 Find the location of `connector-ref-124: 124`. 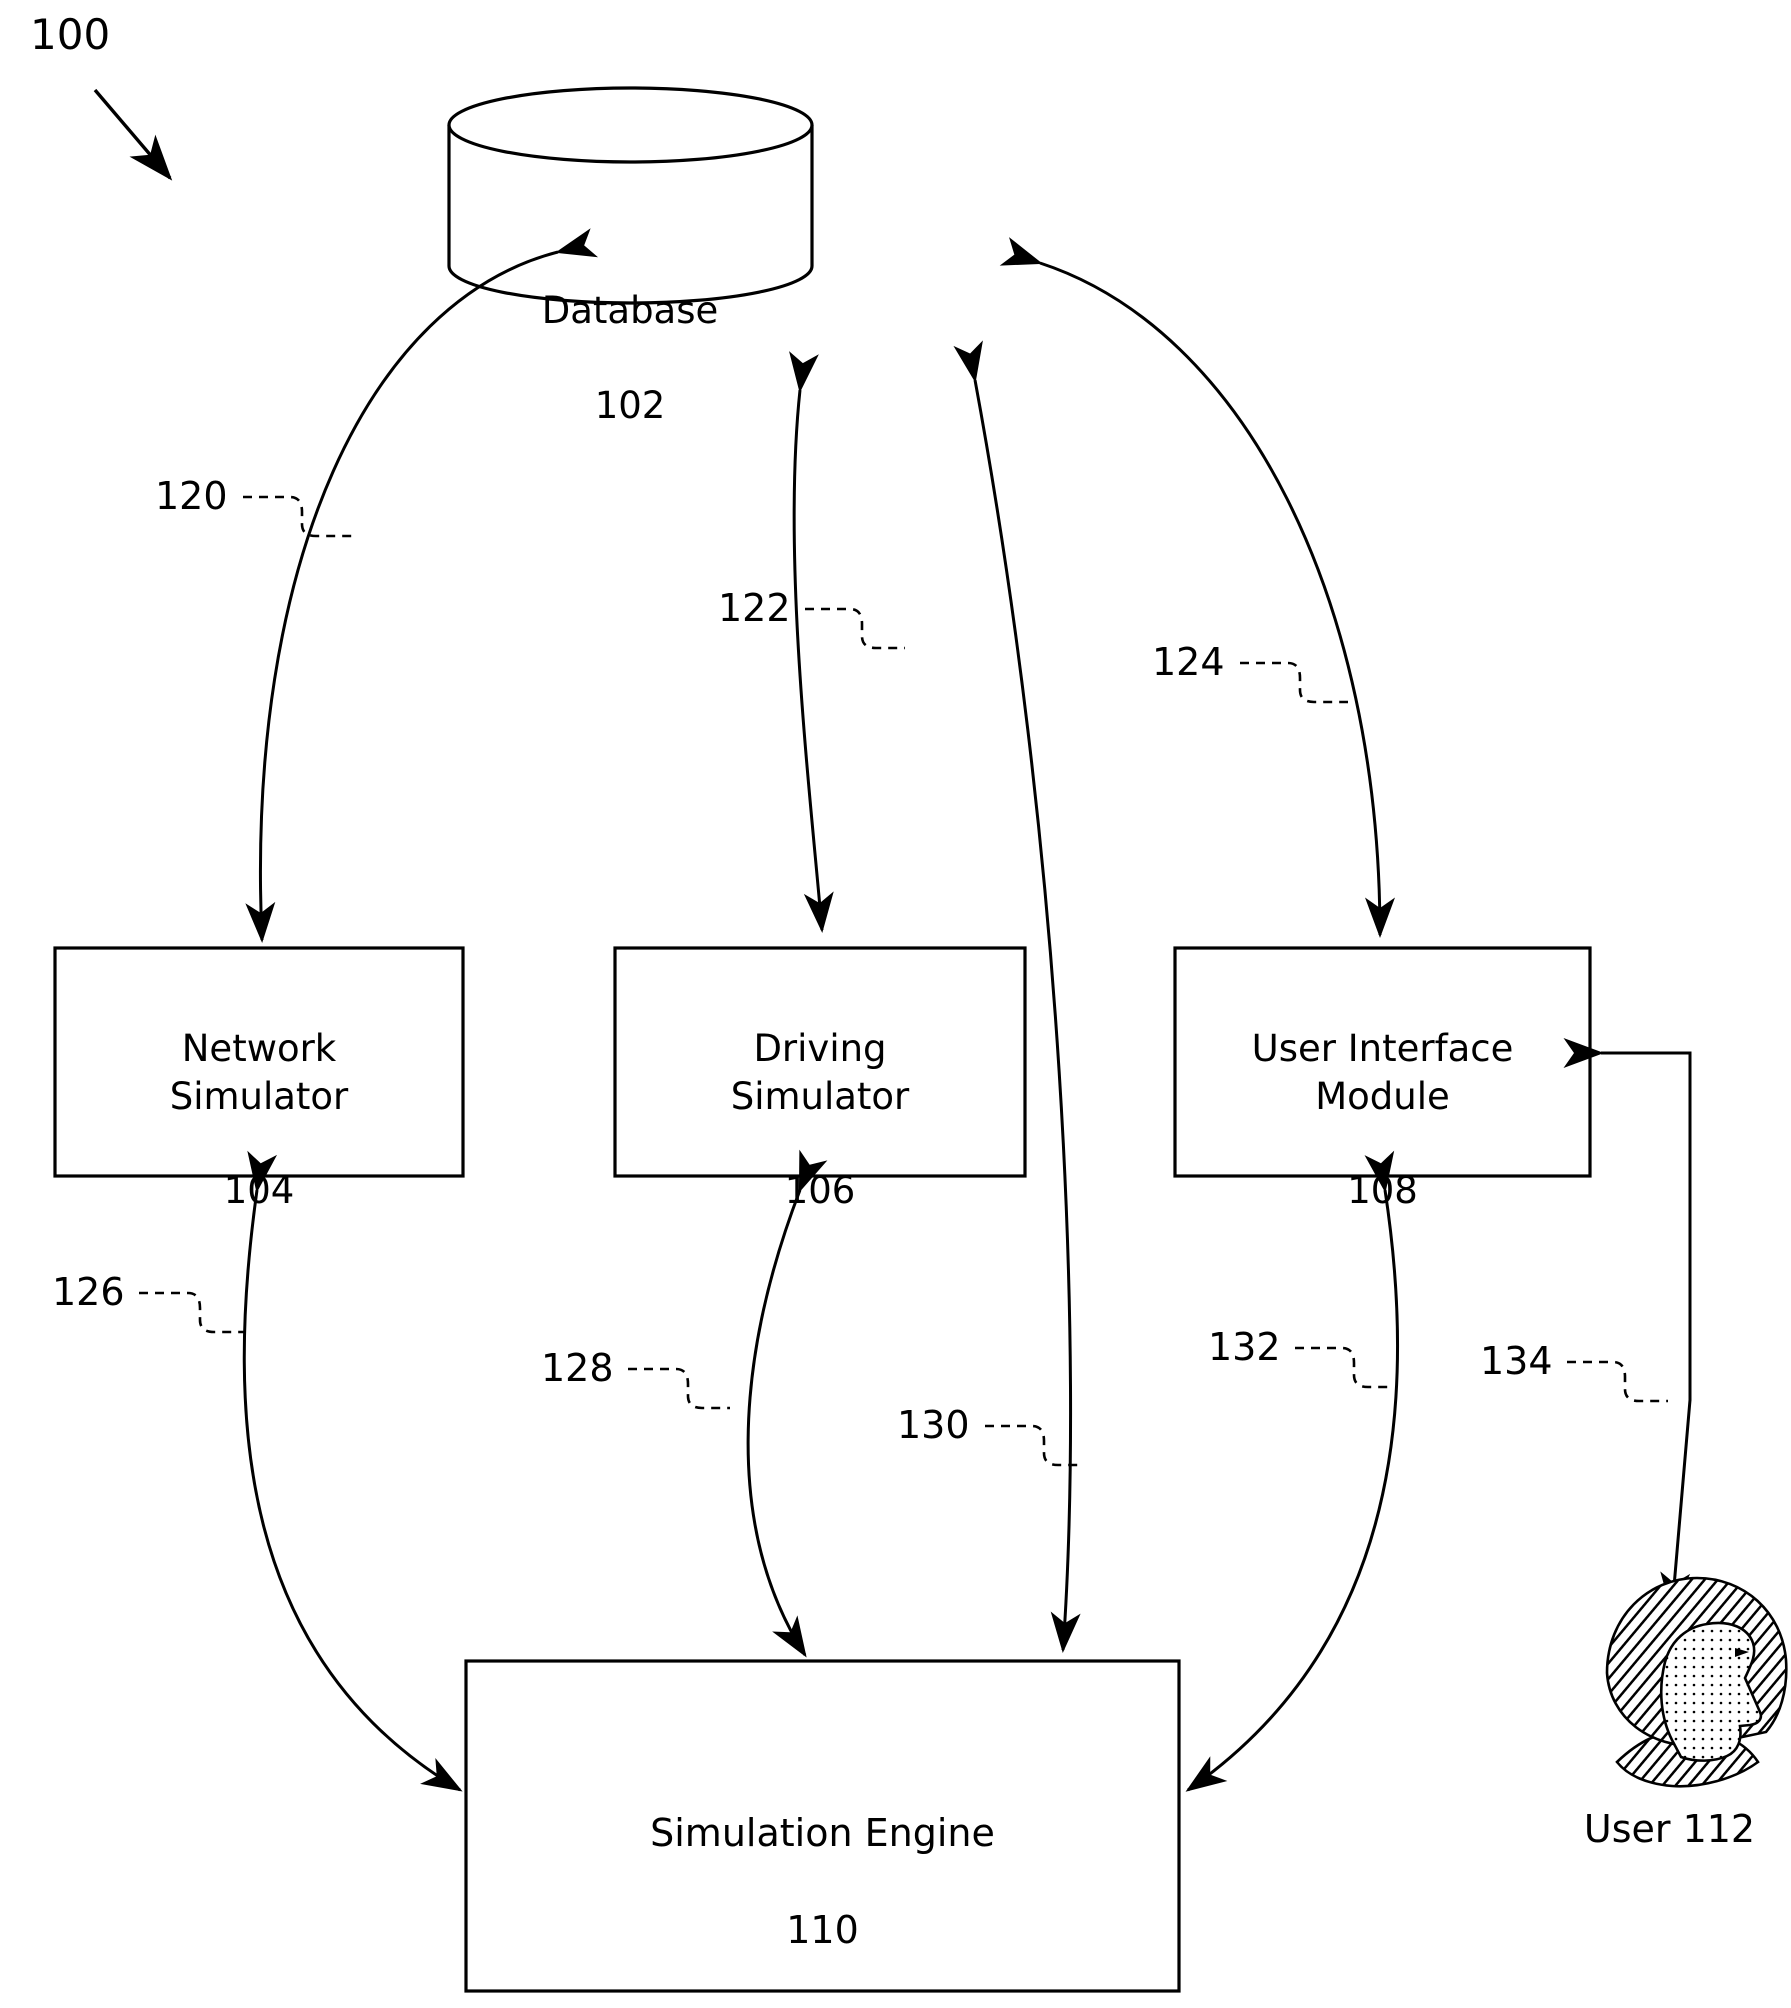

connector-ref-124: 124 is located at coordinates (1188, 662).